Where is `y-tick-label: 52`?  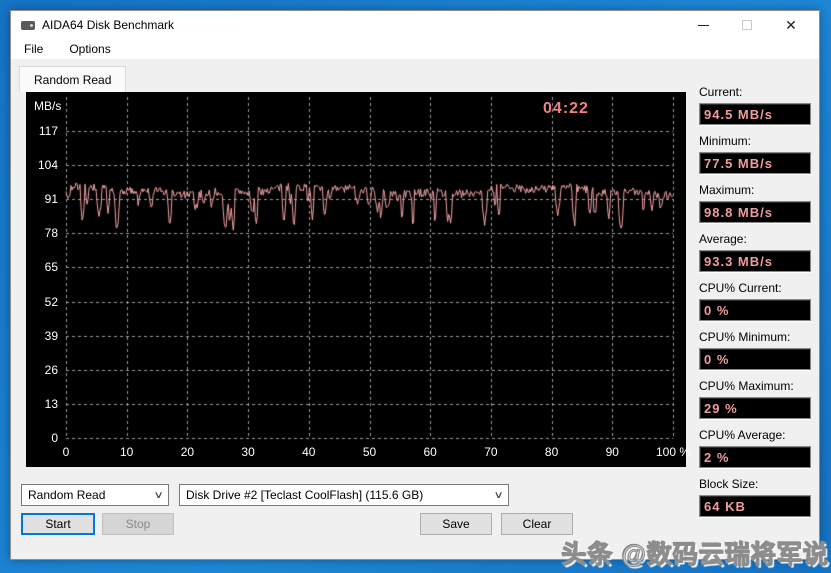 y-tick-label: 52 is located at coordinates (51, 301).